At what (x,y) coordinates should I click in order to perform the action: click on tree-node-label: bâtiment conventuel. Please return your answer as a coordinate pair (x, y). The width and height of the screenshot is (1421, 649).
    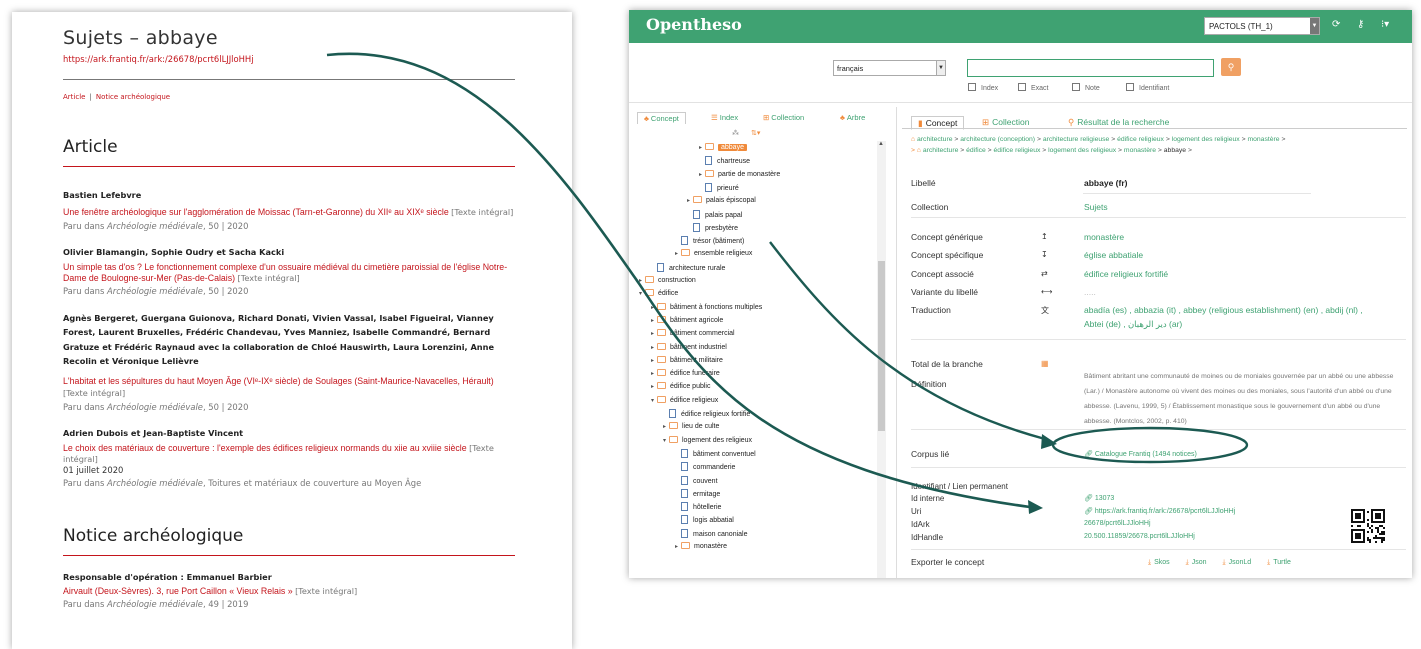
    Looking at the image, I should click on (724, 454).